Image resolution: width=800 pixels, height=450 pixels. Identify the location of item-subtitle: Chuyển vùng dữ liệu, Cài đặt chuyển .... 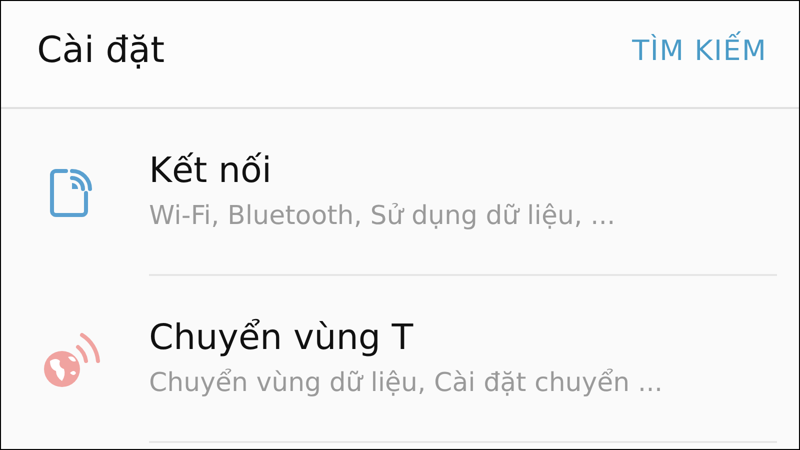
(406, 383).